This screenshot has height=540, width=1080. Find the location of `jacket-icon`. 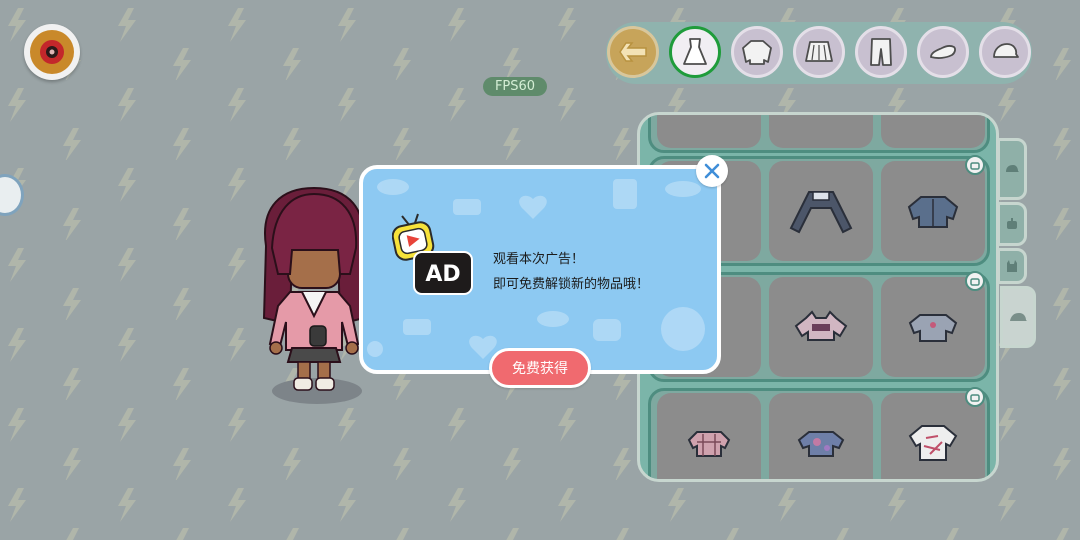

jacket-icon is located at coordinates (757, 52).